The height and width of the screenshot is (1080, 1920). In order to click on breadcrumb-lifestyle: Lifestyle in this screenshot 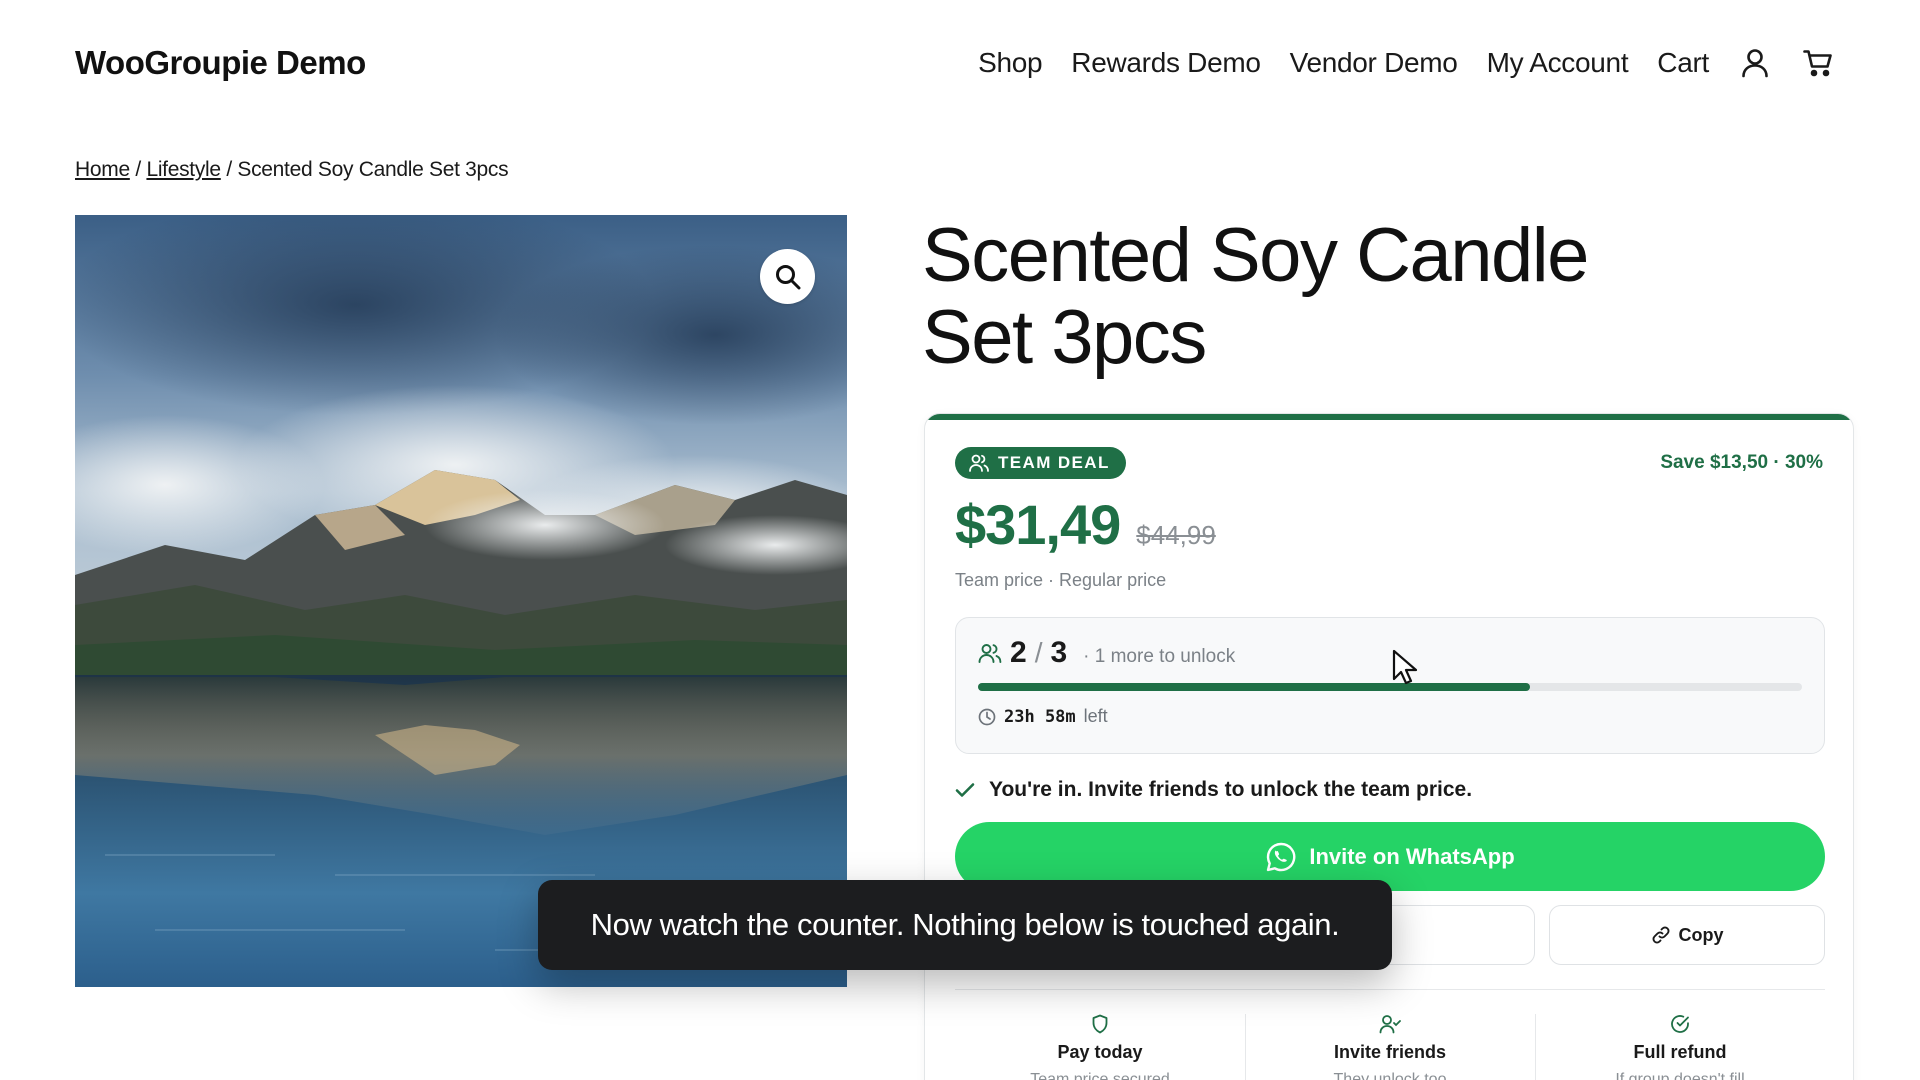, I will do `click(183, 169)`.